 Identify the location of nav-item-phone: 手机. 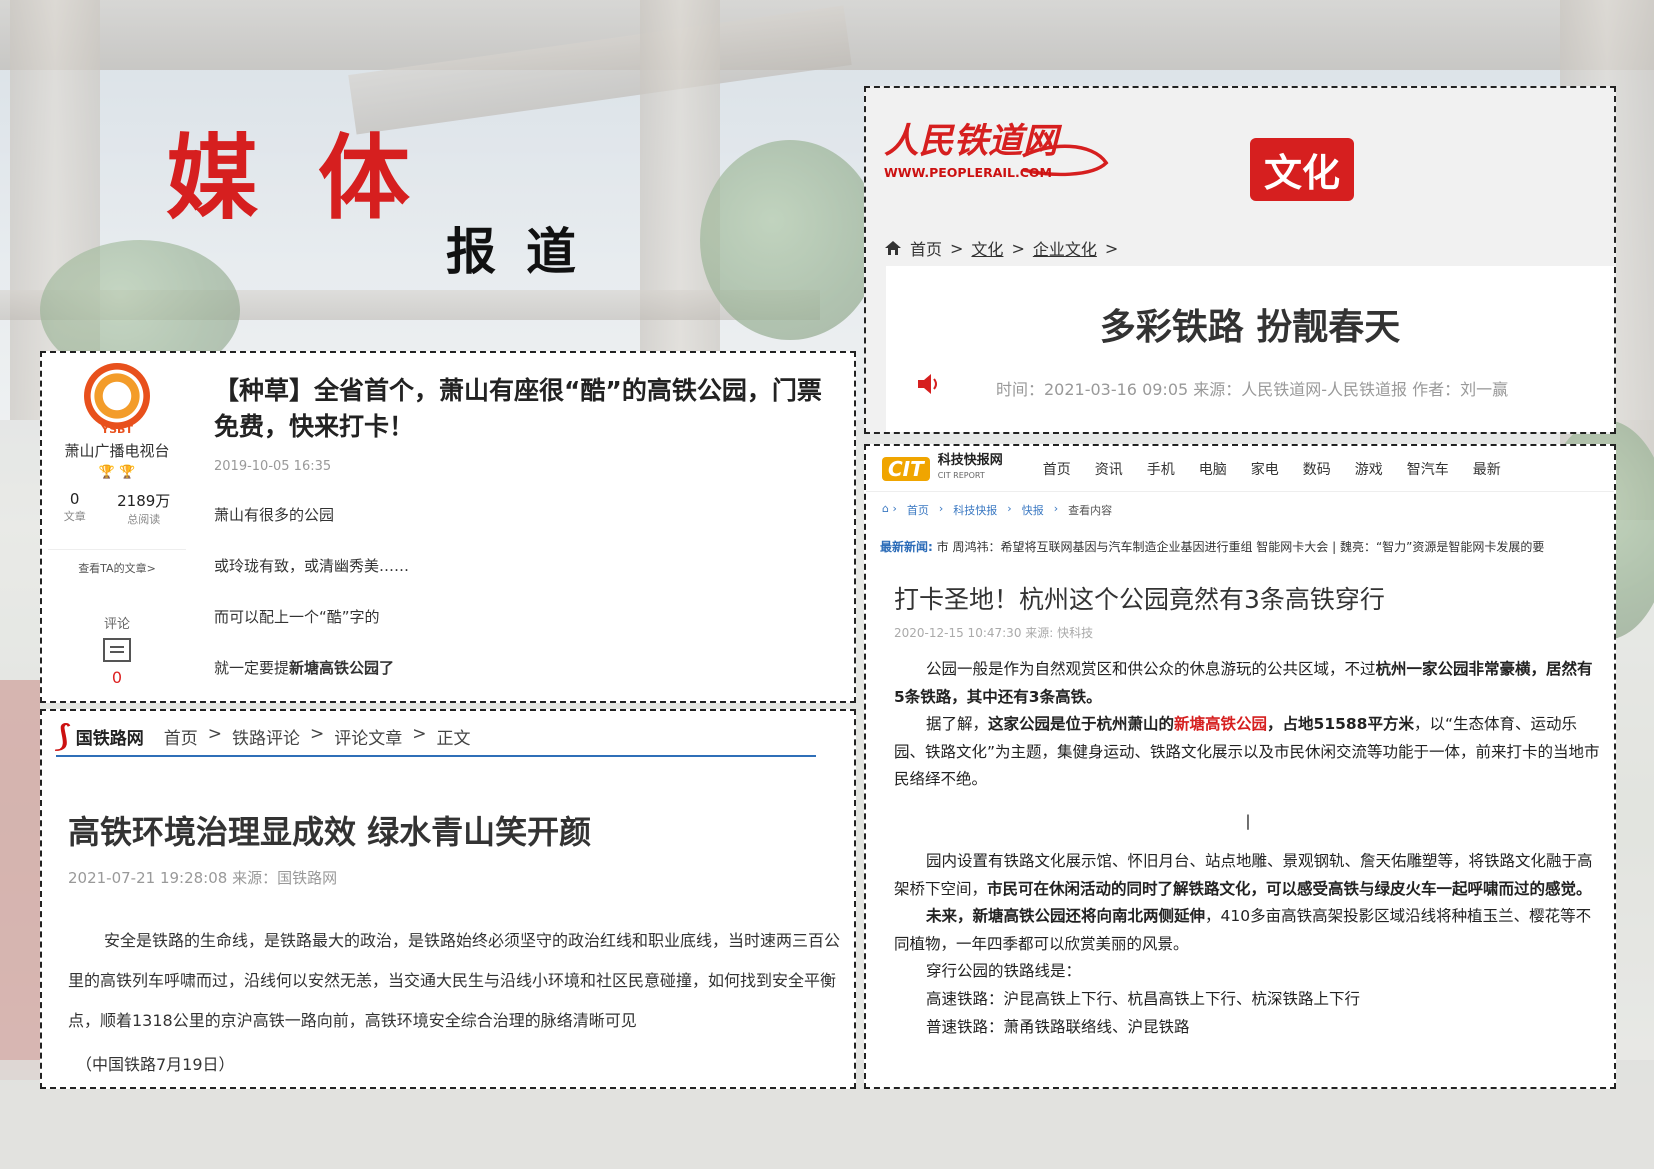
(1161, 469).